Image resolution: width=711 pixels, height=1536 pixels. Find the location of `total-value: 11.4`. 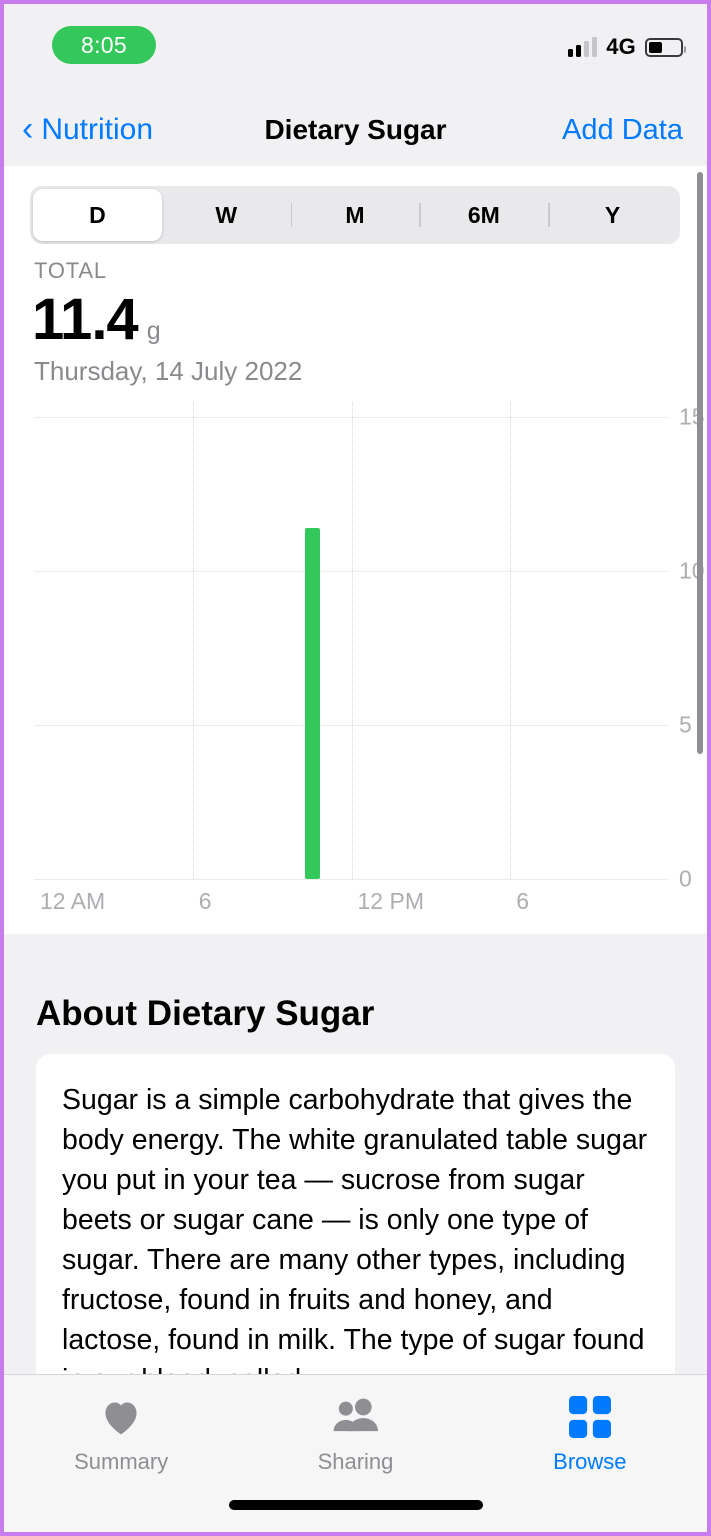

total-value: 11.4 is located at coordinates (85, 319).